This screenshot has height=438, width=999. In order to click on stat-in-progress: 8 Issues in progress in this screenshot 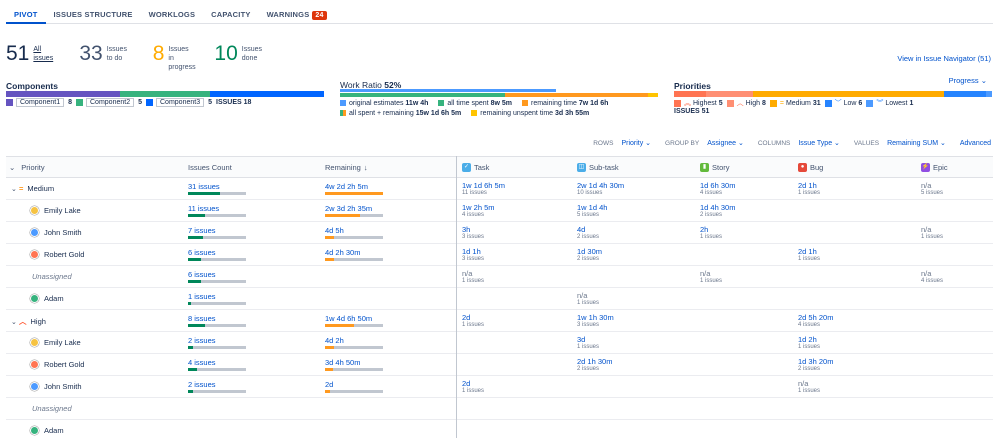, I will do `click(178, 57)`.